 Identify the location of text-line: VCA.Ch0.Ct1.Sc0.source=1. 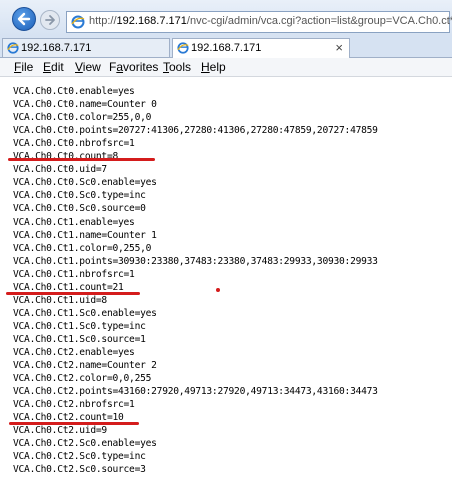
(79, 339).